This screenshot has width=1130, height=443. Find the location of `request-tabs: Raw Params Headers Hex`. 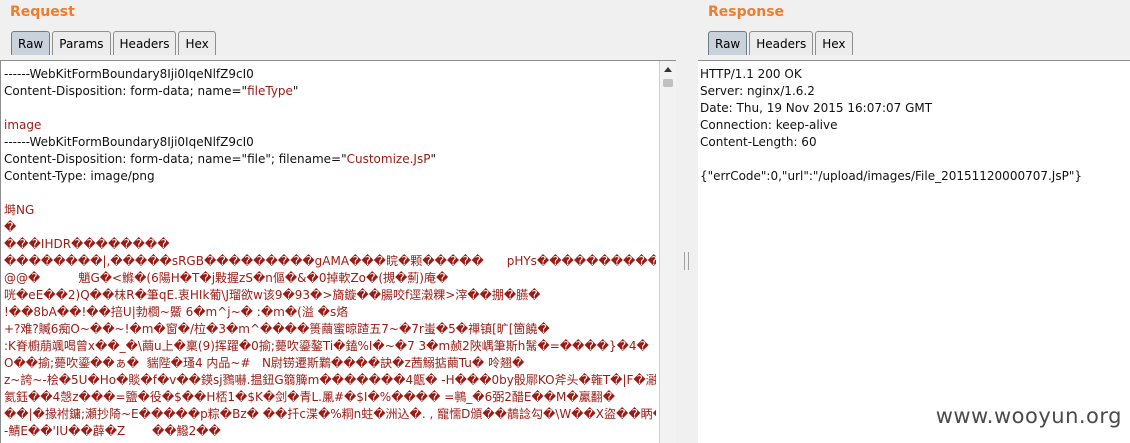

request-tabs: Raw Params Headers Hex is located at coordinates (114, 43).